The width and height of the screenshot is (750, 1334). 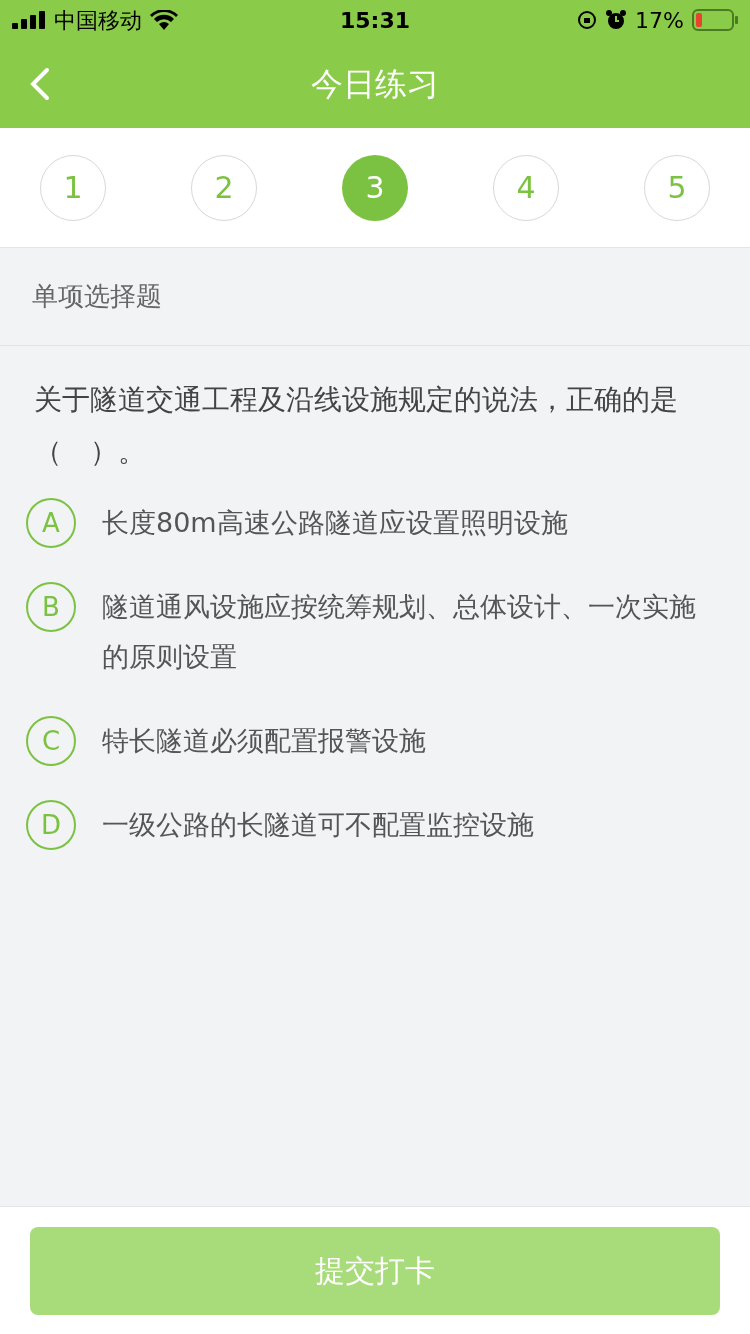 What do you see at coordinates (51, 825) in the screenshot?
I see `option-letter: D` at bounding box center [51, 825].